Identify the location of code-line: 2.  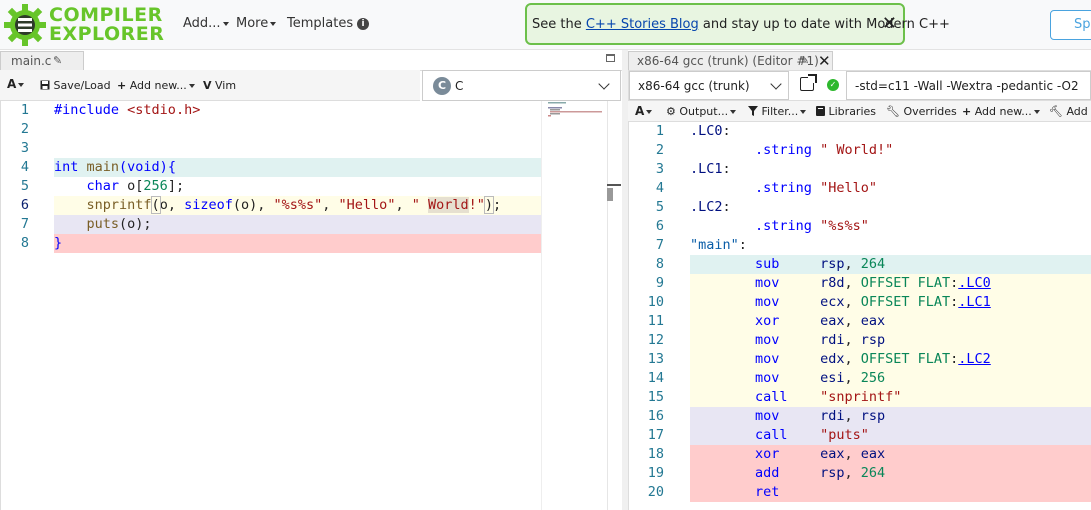
(270, 129).